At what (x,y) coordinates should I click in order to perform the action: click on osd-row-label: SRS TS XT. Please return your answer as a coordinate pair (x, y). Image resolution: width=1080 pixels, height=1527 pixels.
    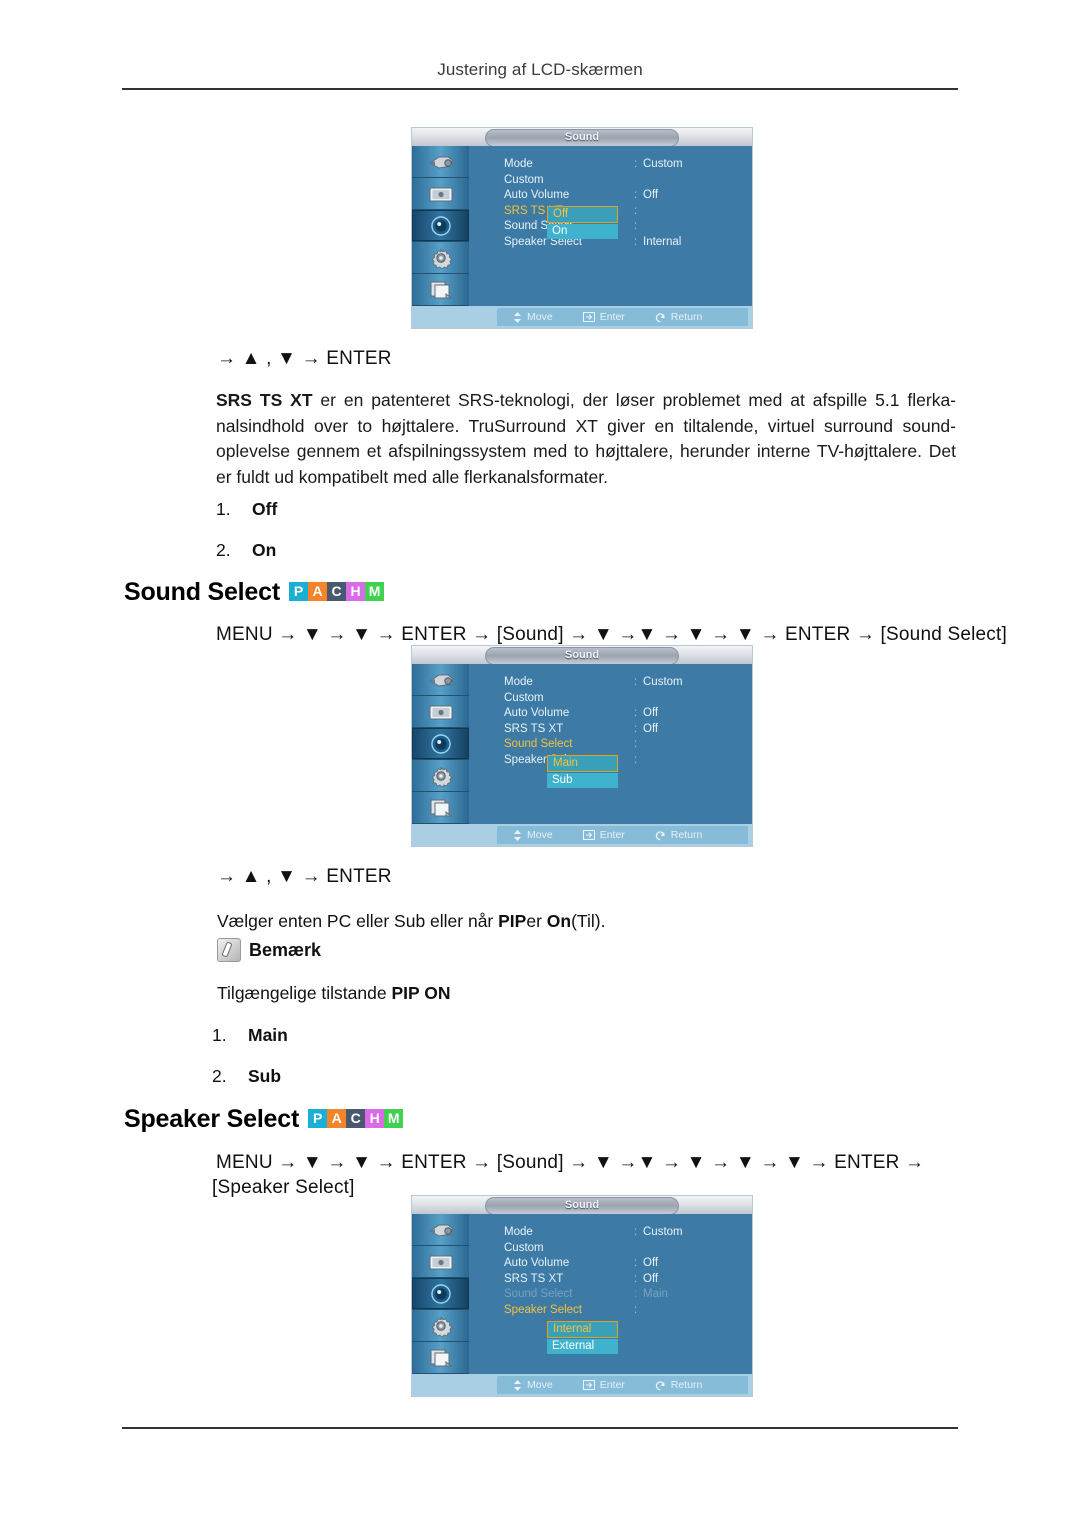
    Looking at the image, I should click on (534, 1278).